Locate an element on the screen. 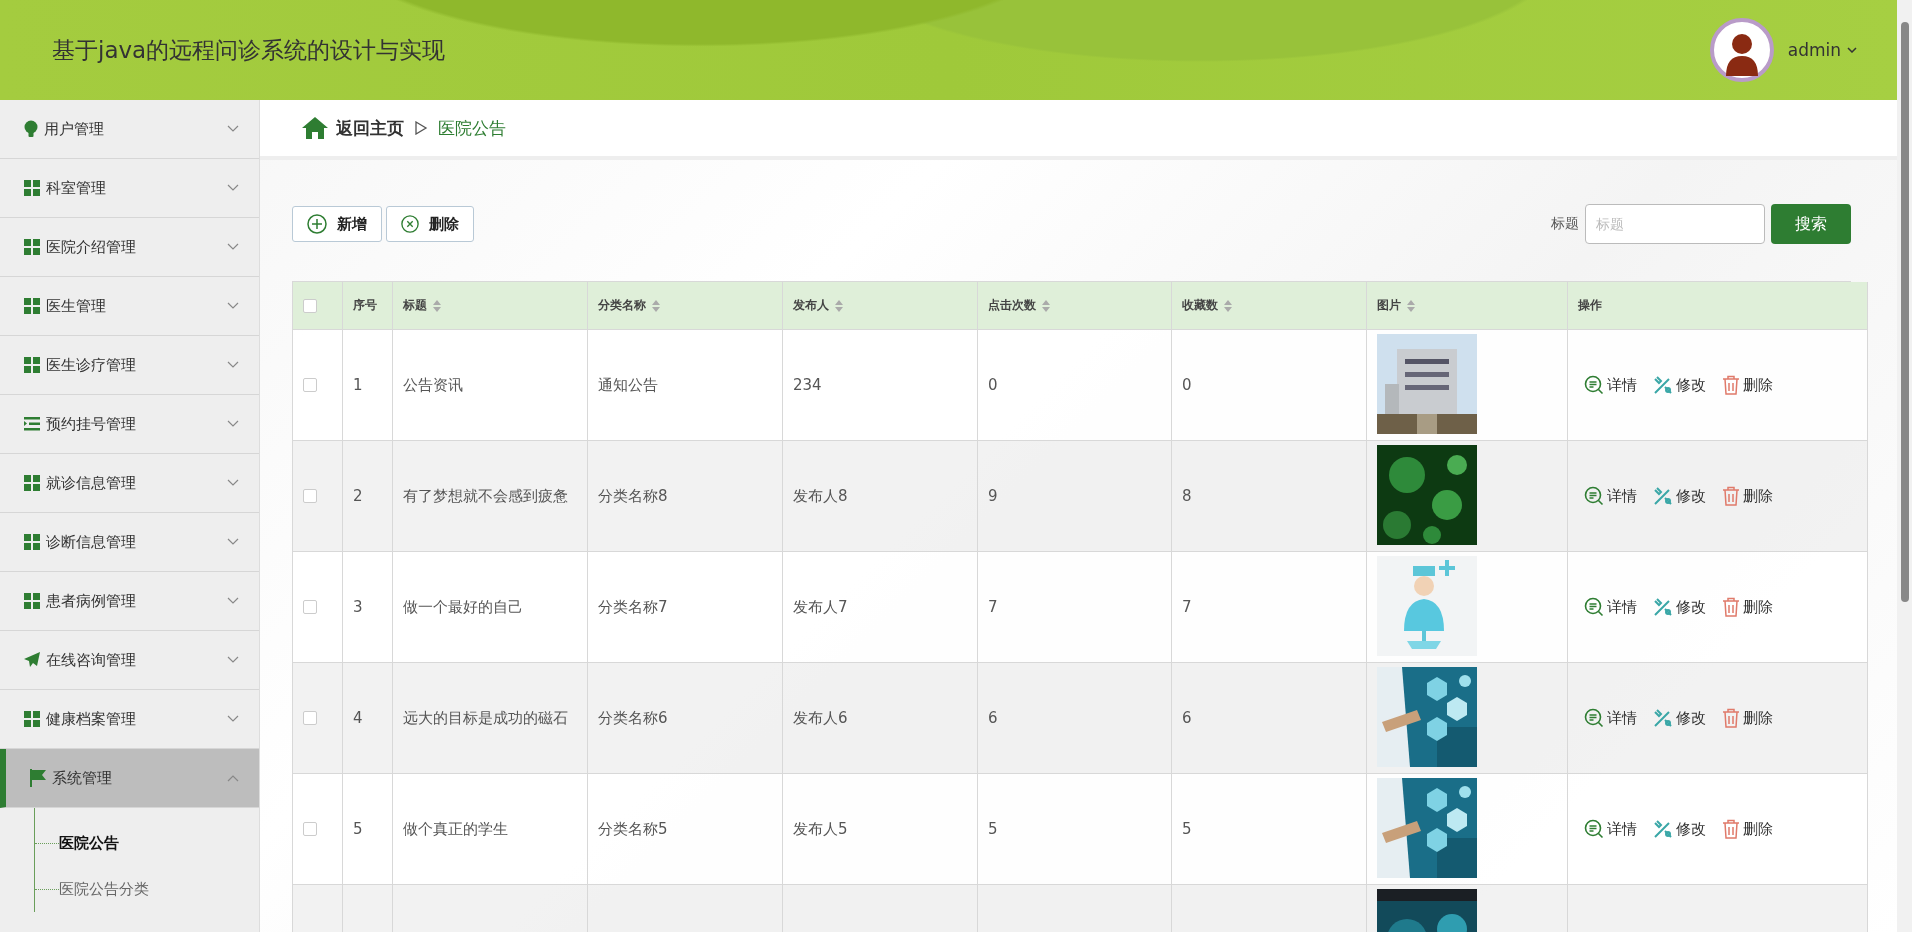  plus-circle-icon is located at coordinates (317, 224).